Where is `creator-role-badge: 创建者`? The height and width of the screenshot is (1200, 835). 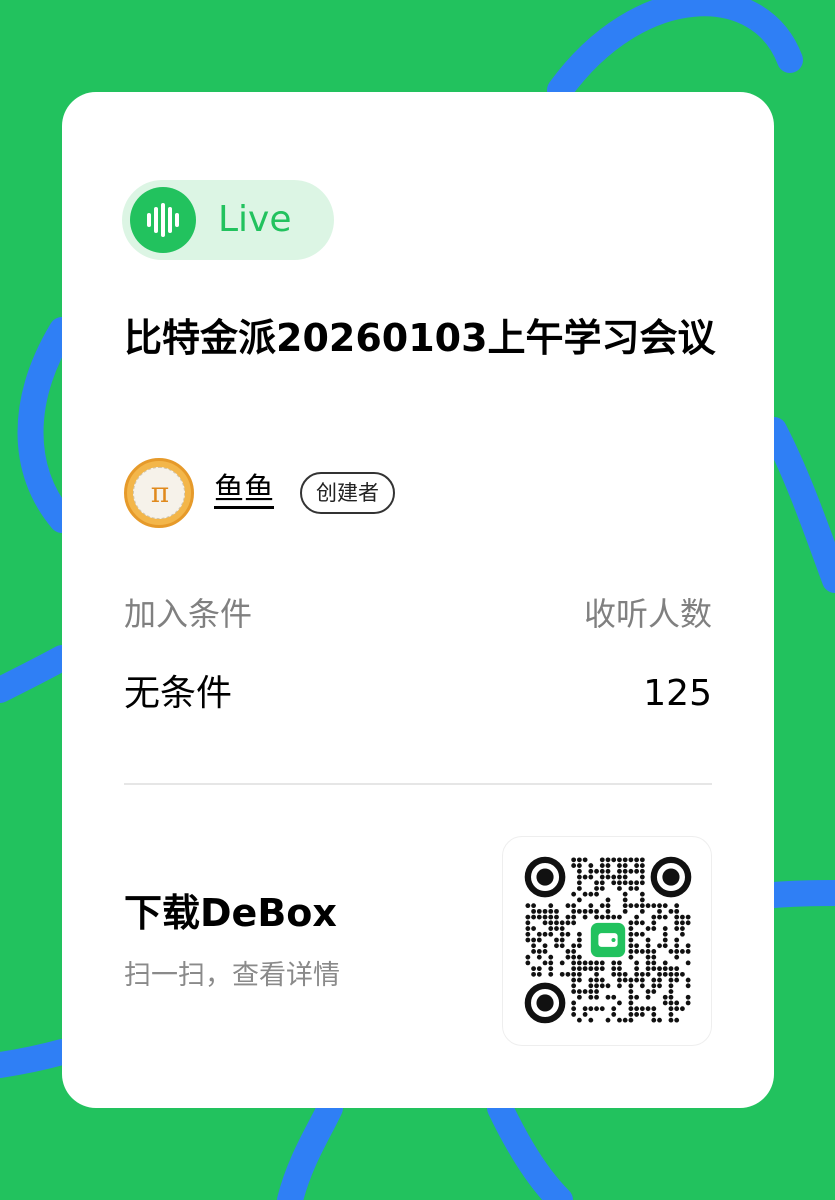
creator-role-badge: 创建者 is located at coordinates (347, 493).